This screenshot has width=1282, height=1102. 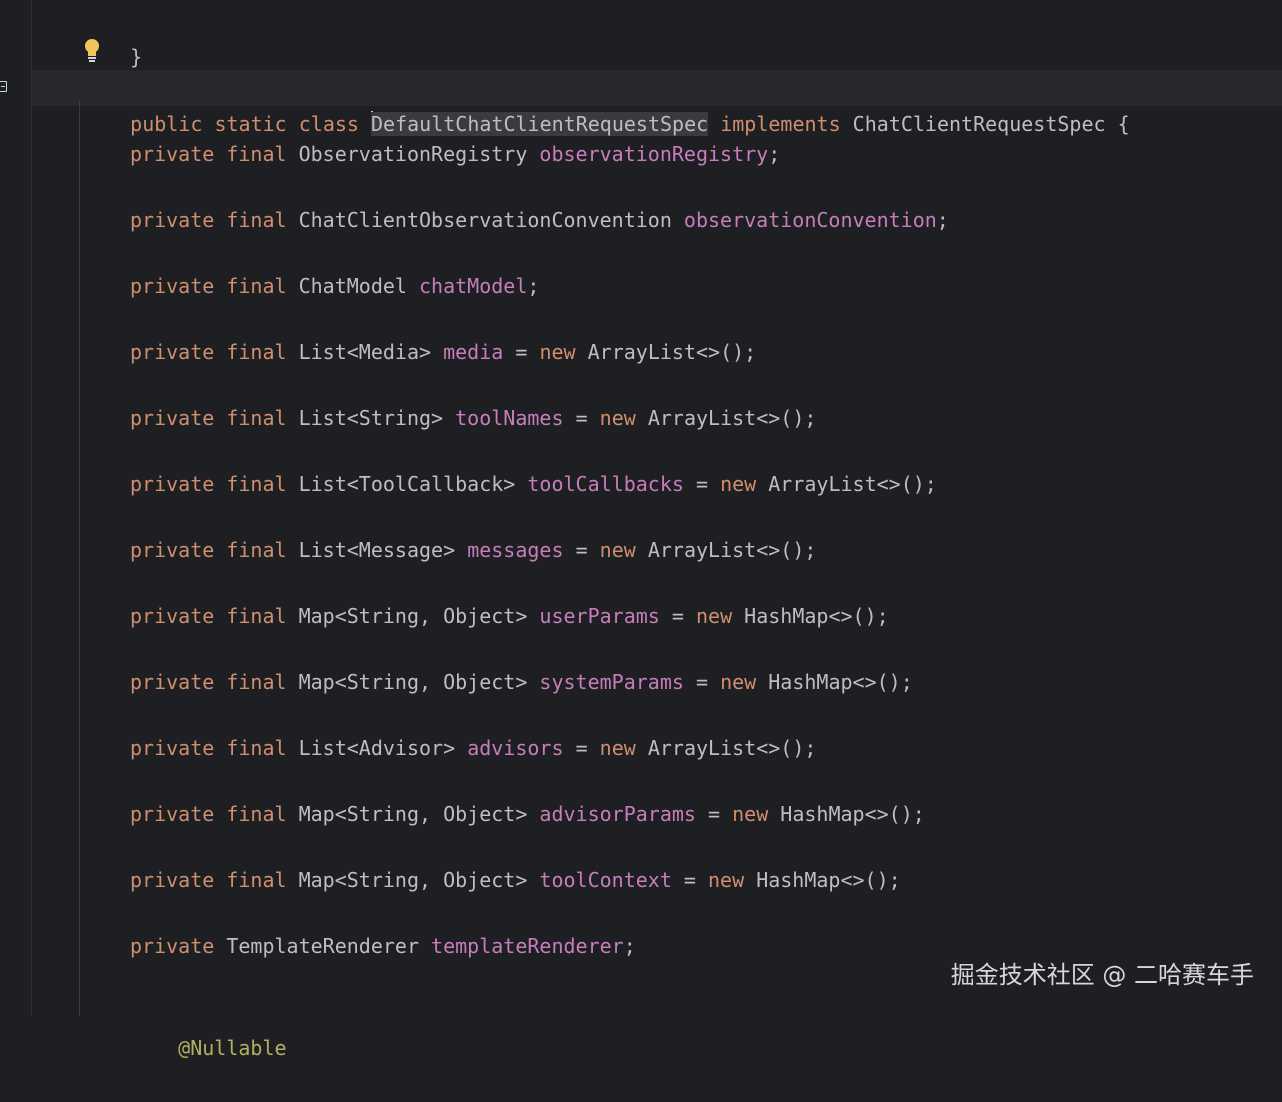 I want to click on field-modifiers: private, so click(x=172, y=946).